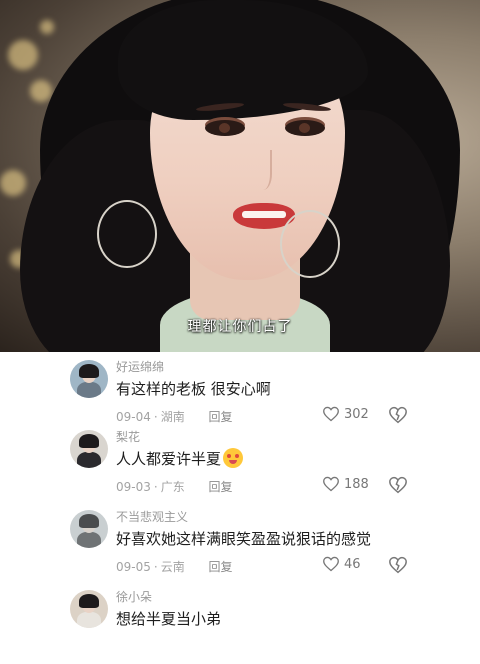 This screenshot has width=480, height=664. I want to click on comment-text: 人人都爱许半夏, so click(180, 458).